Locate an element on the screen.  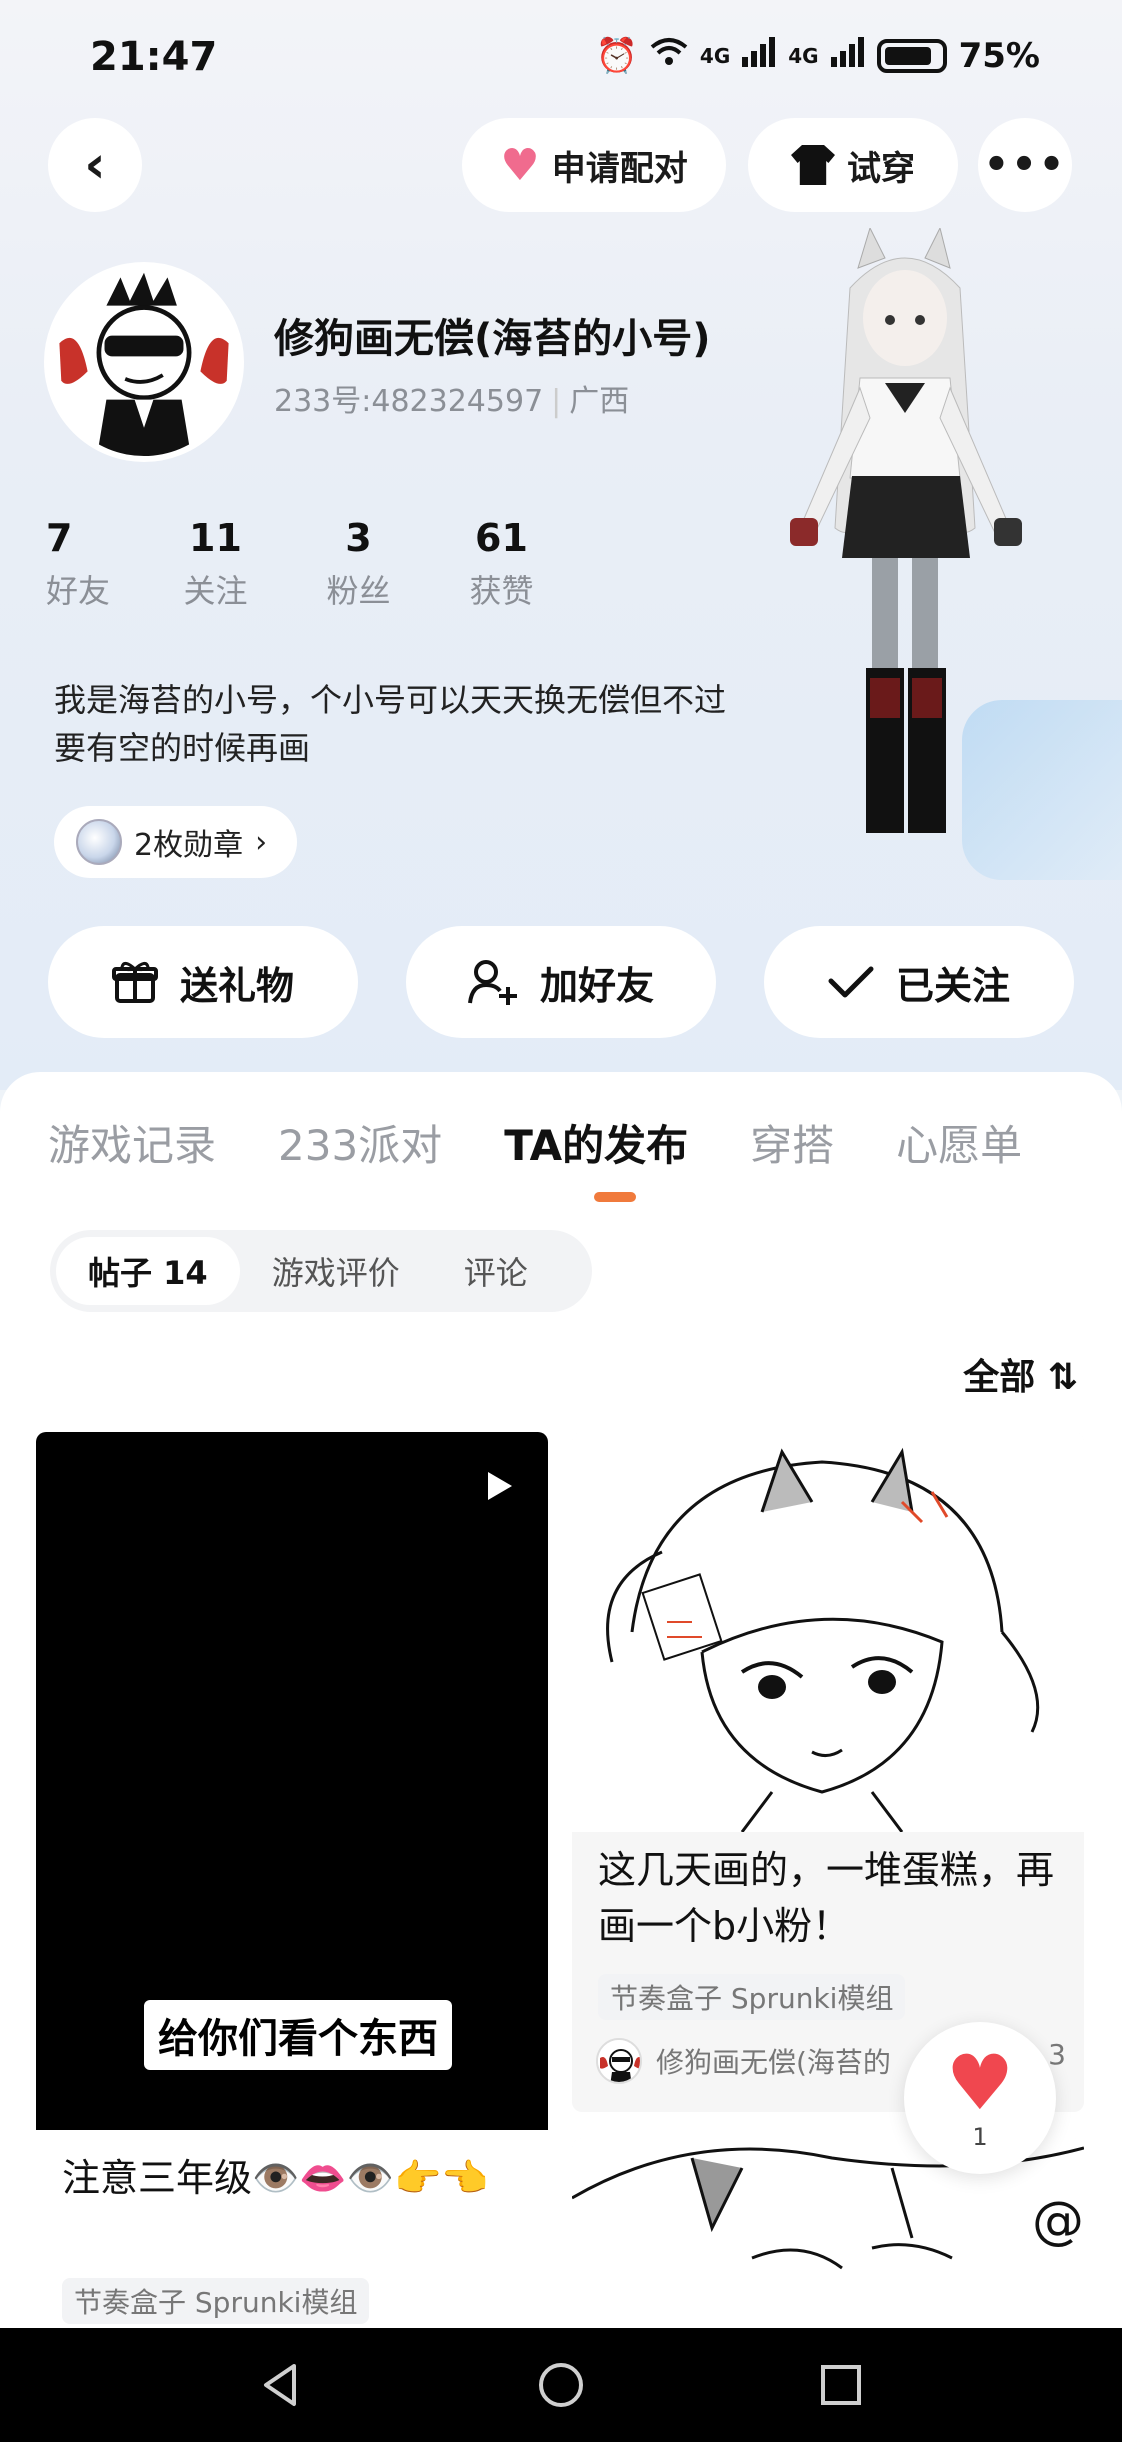
profile-name: 修狗画无偿(海苔的小号) is located at coordinates (492, 339).